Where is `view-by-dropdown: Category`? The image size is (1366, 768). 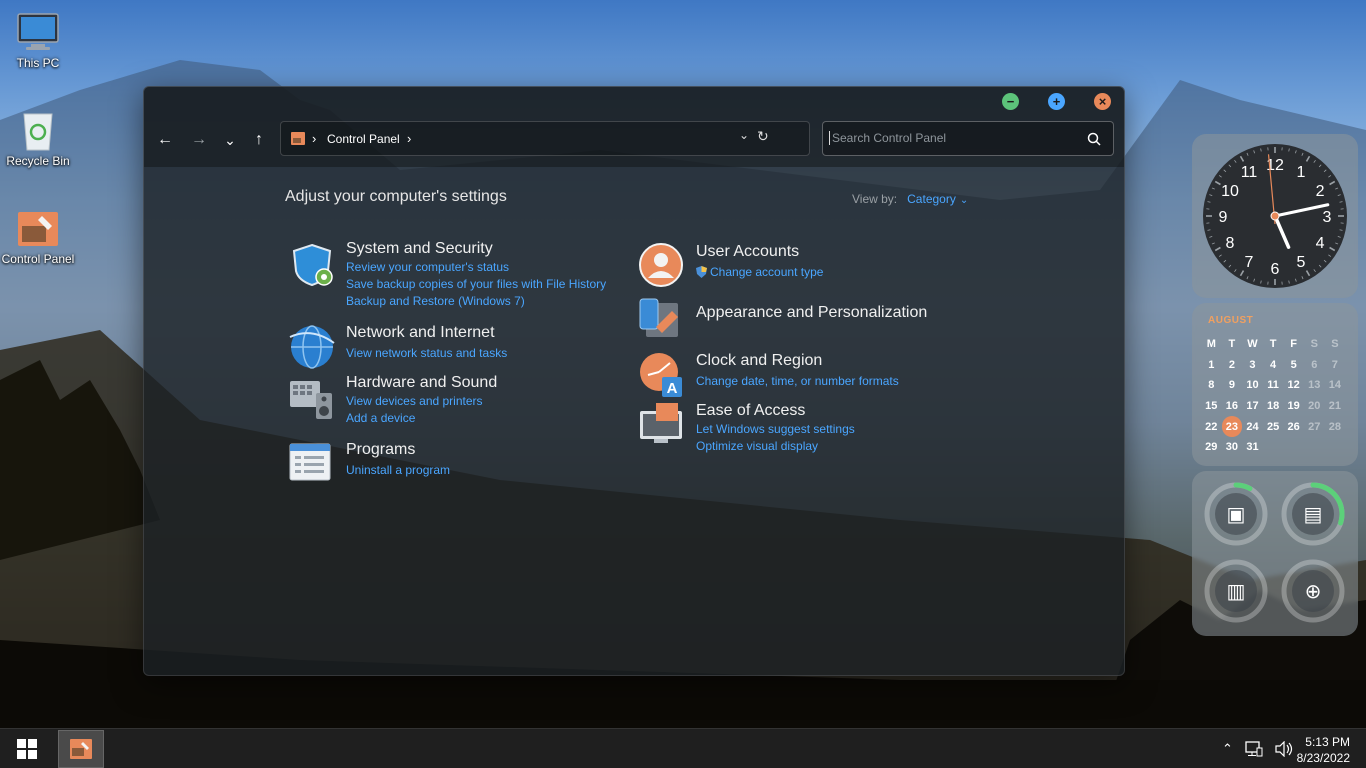 view-by-dropdown: Category is located at coordinates (931, 199).